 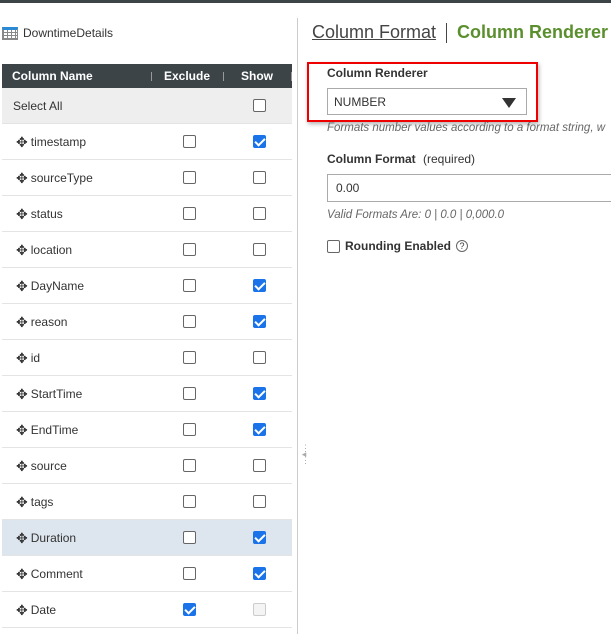 What do you see at coordinates (371, 159) in the screenshot?
I see `format-label-text: Column Format` at bounding box center [371, 159].